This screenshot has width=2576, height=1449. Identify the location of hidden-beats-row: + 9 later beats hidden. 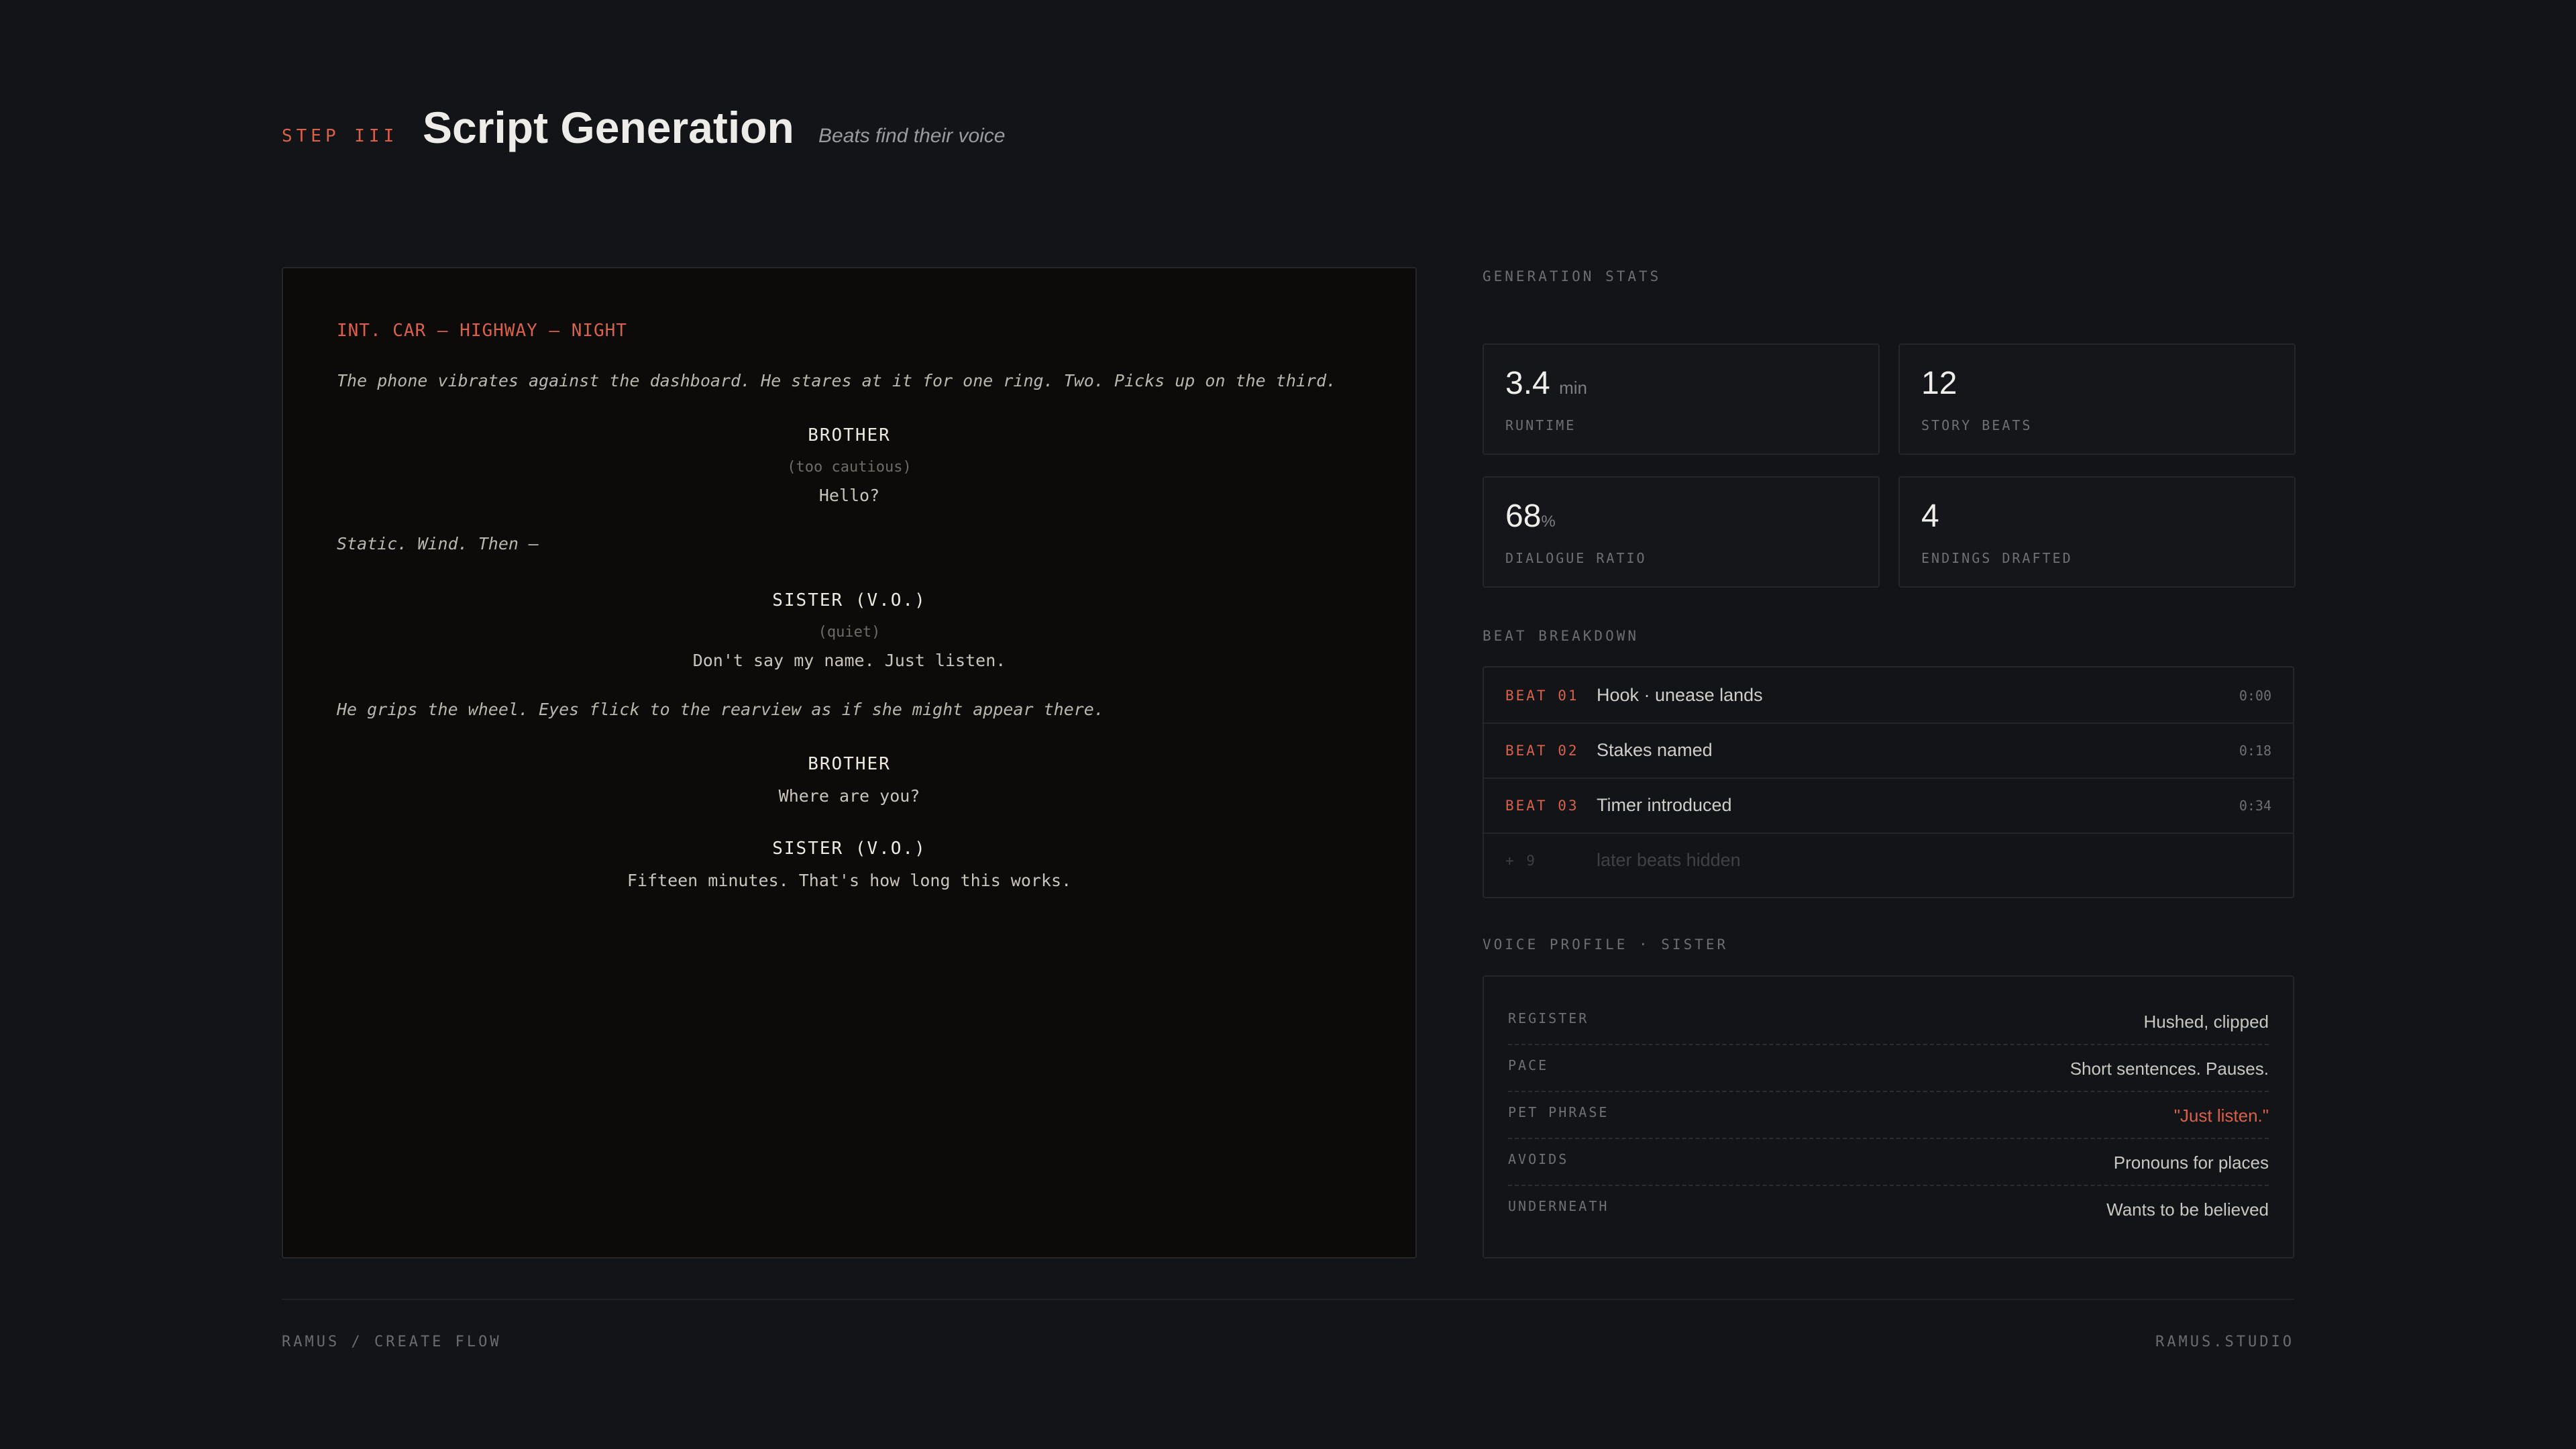
(1888, 860).